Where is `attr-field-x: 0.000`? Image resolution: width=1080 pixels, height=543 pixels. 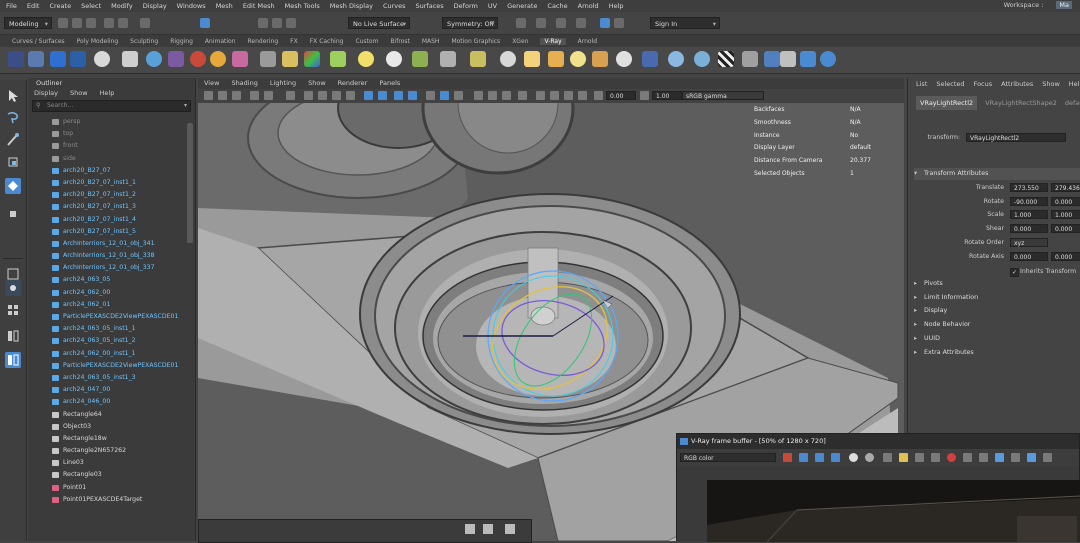 attr-field-x: 0.000 is located at coordinates (1029, 229).